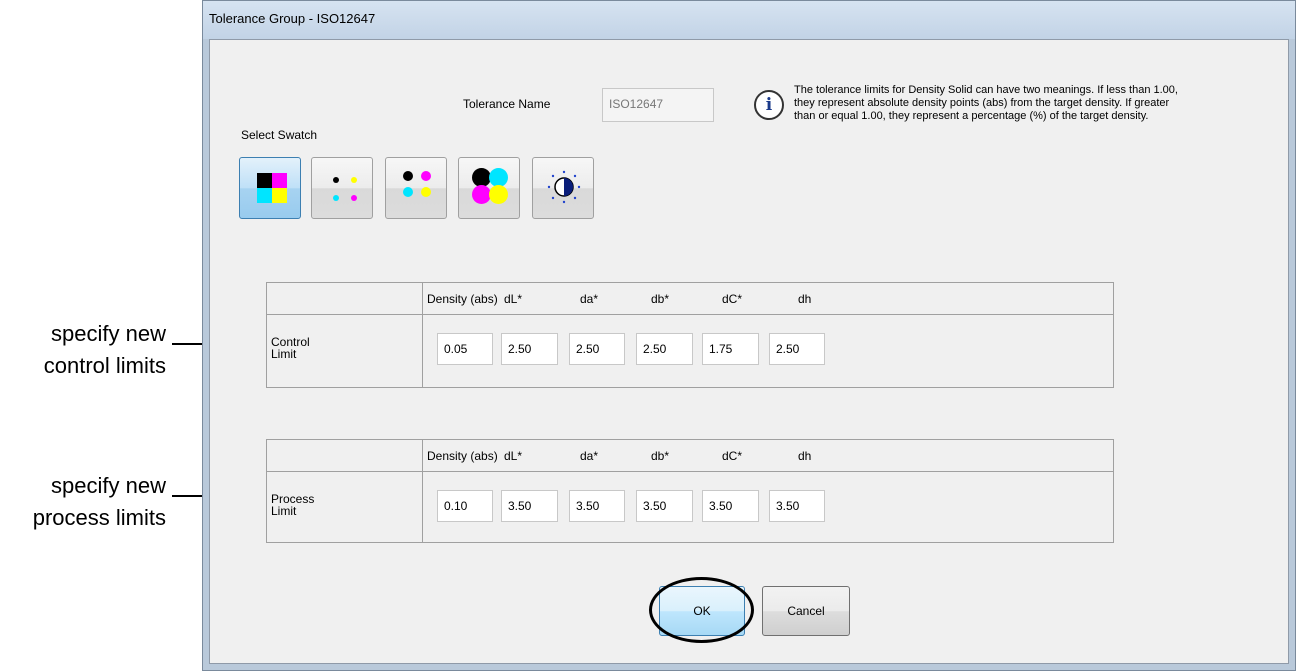 This screenshot has width=1296, height=671. What do you see at coordinates (769, 105) in the screenshot?
I see `info-icon: i` at bounding box center [769, 105].